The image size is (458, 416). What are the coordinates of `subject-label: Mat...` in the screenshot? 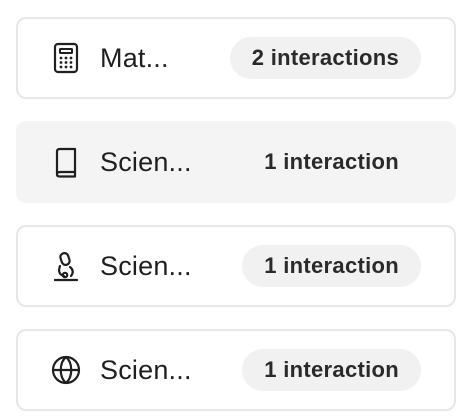 It's located at (134, 57).